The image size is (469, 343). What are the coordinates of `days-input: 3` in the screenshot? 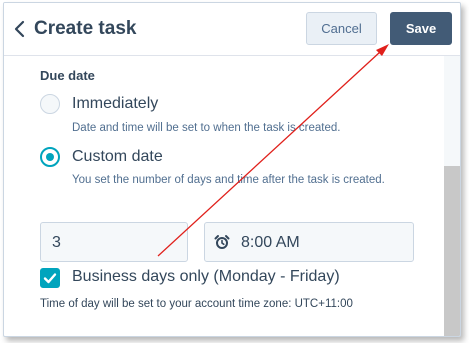 It's located at (114, 242).